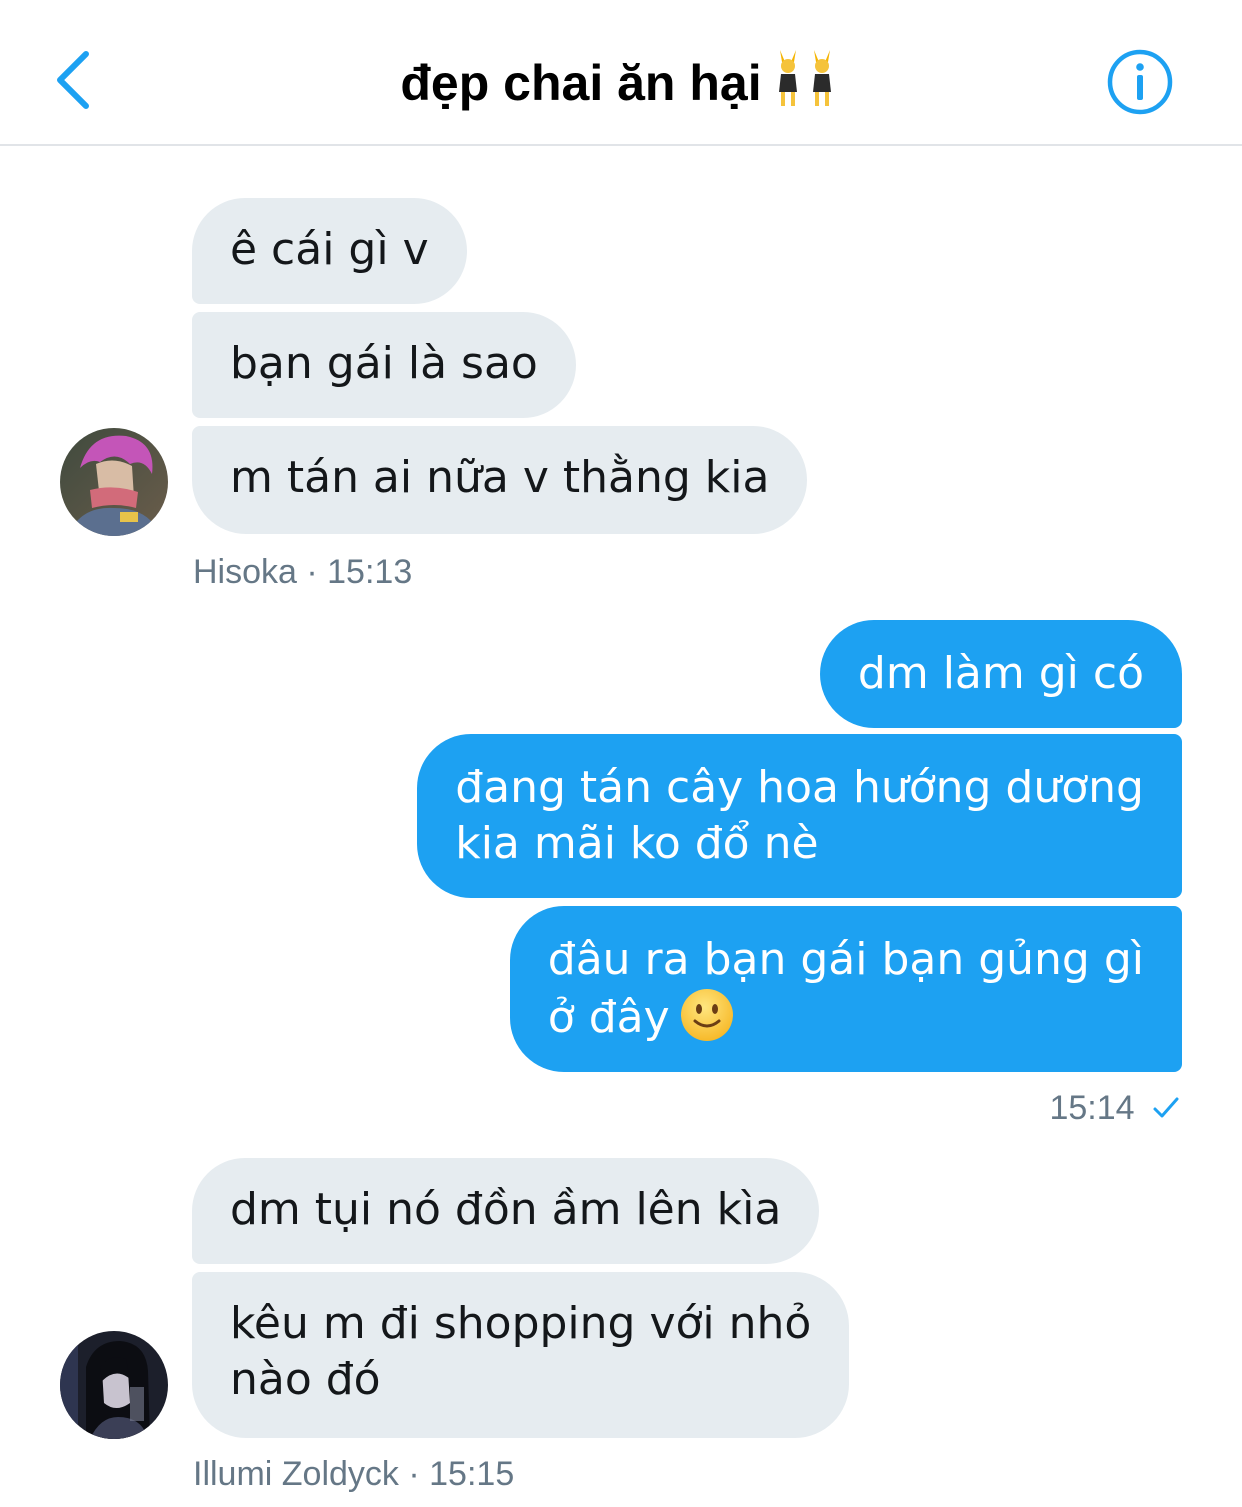 The height and width of the screenshot is (1507, 1242). Describe the element at coordinates (1166, 1107) in the screenshot. I see `checkmark-icon` at that location.